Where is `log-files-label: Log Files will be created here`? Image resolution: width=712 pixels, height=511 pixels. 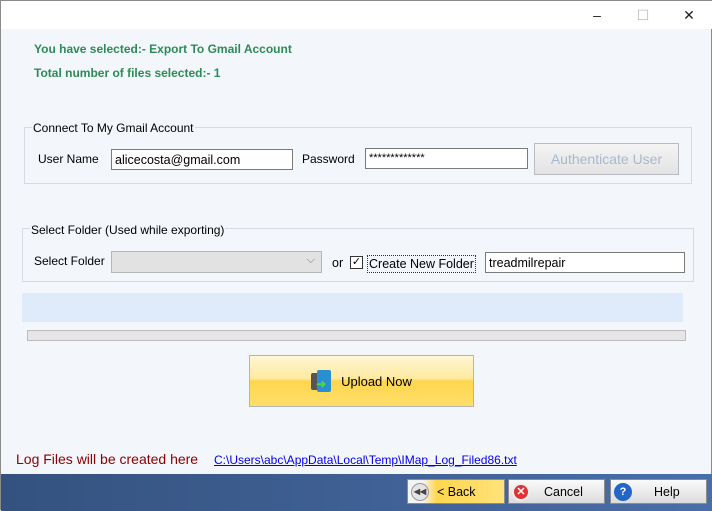
log-files-label: Log Files will be created here is located at coordinates (107, 459).